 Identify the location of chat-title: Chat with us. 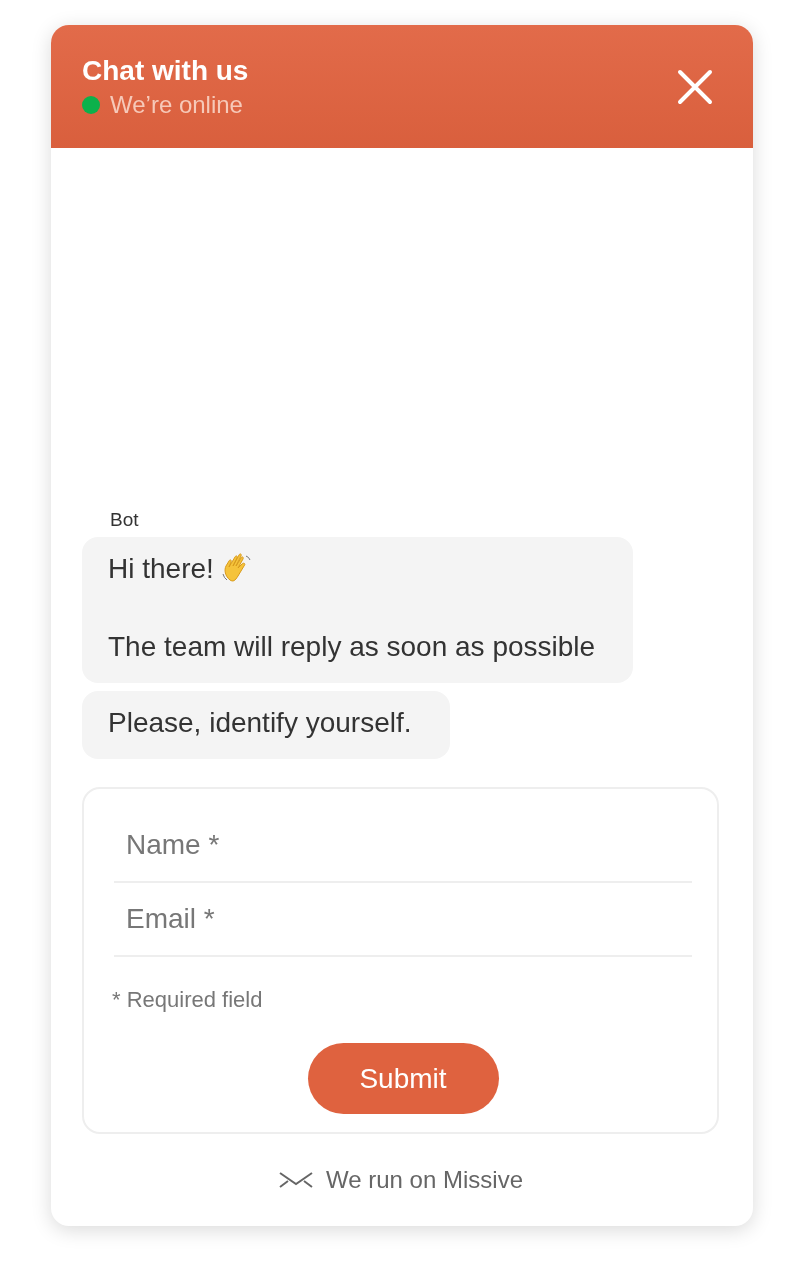
(165, 70).